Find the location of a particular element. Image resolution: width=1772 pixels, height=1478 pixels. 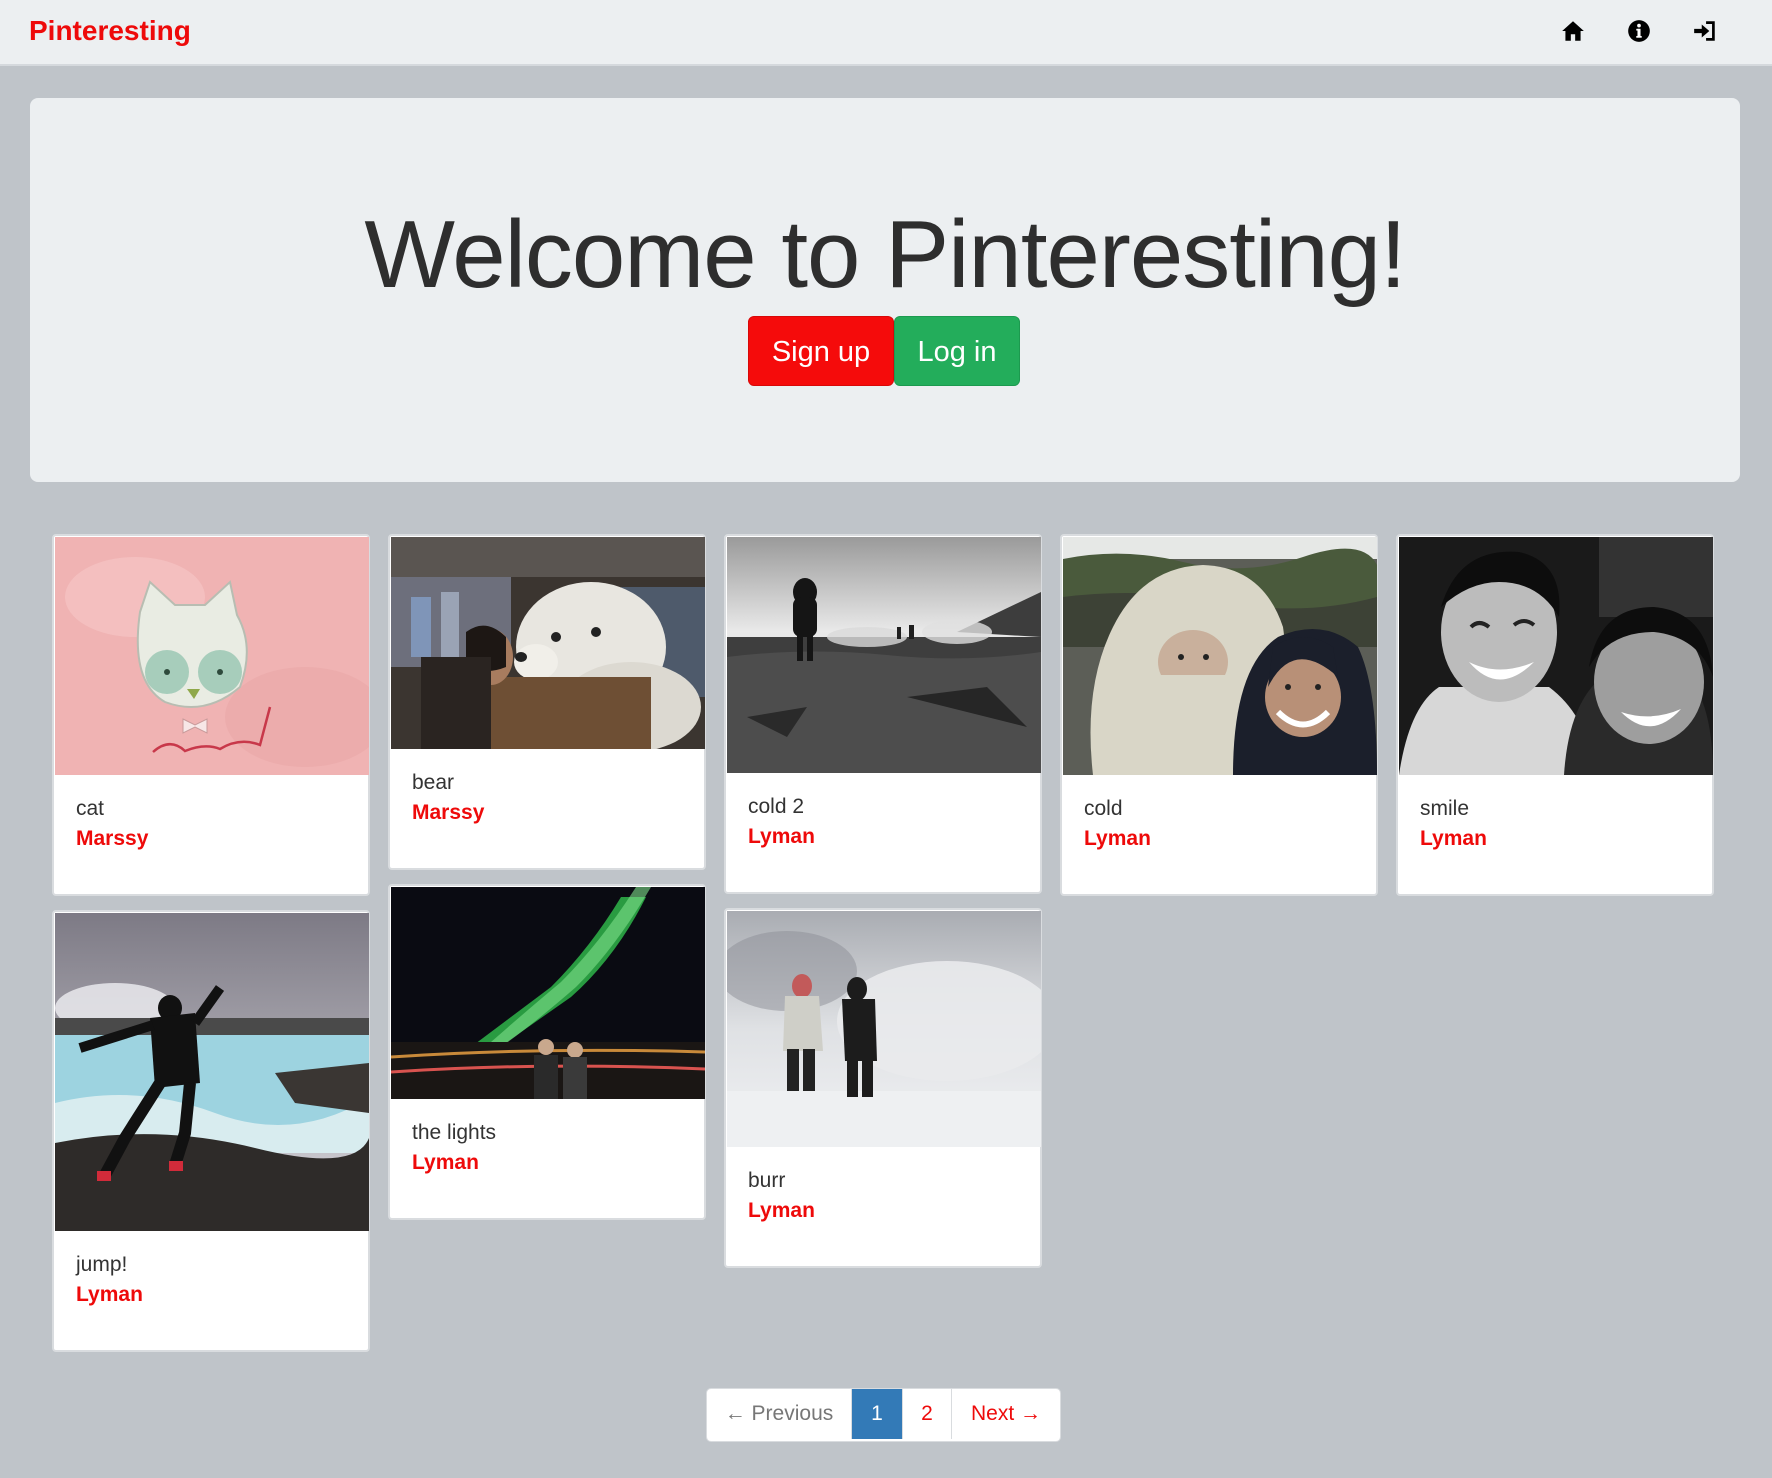

pin-card: the lights Lyman is located at coordinates (547, 1052).